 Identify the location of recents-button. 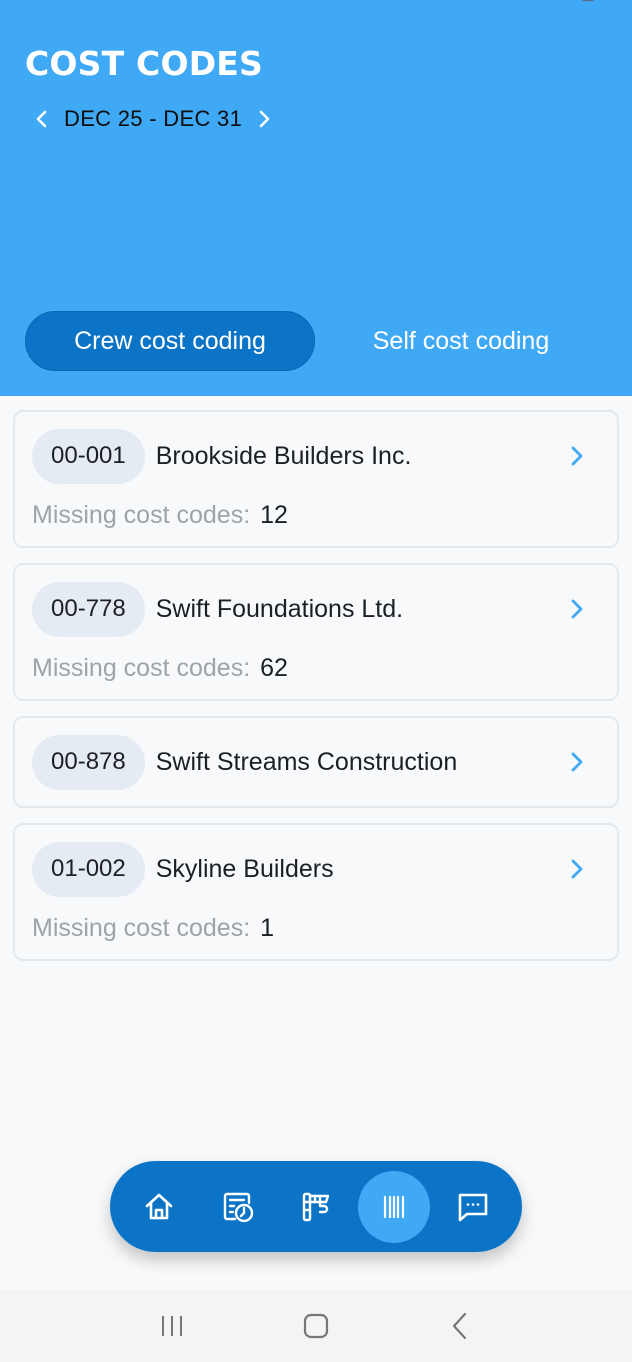
(172, 1326).